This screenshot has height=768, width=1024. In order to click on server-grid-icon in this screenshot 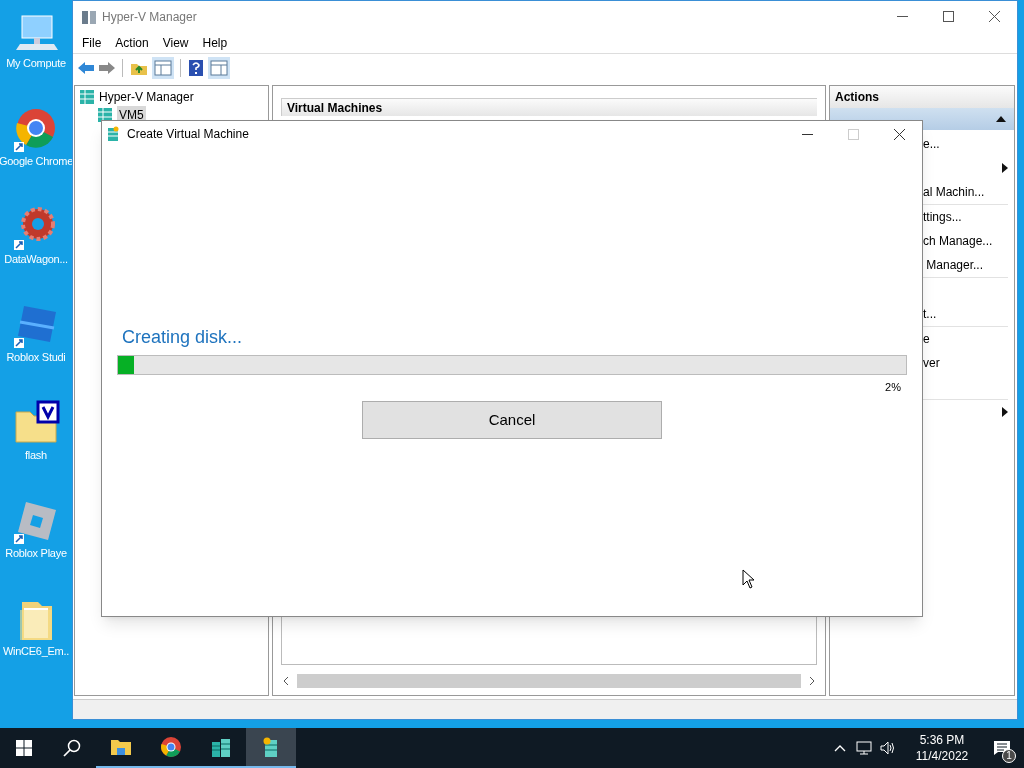, I will do `click(87, 97)`.